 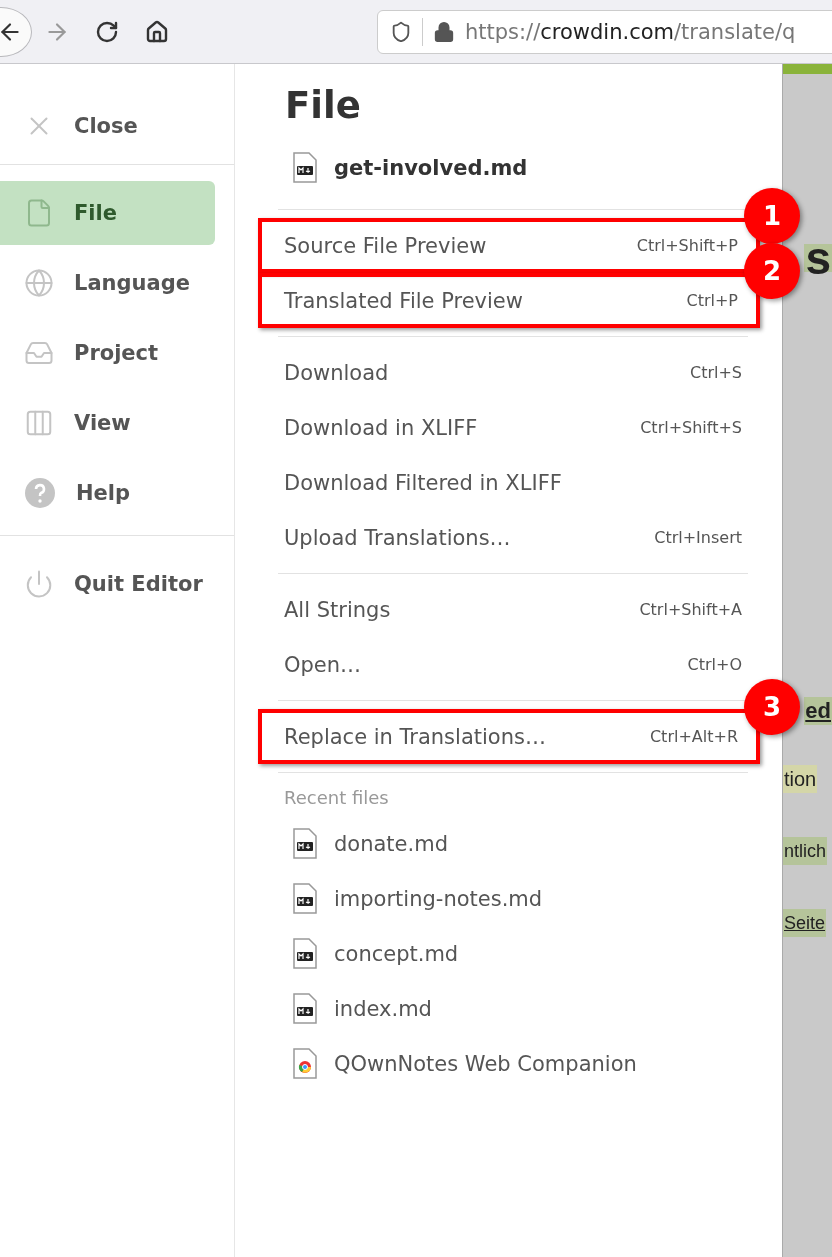 I want to click on shortcut-text: Ctrl+Shift+S, so click(x=691, y=427).